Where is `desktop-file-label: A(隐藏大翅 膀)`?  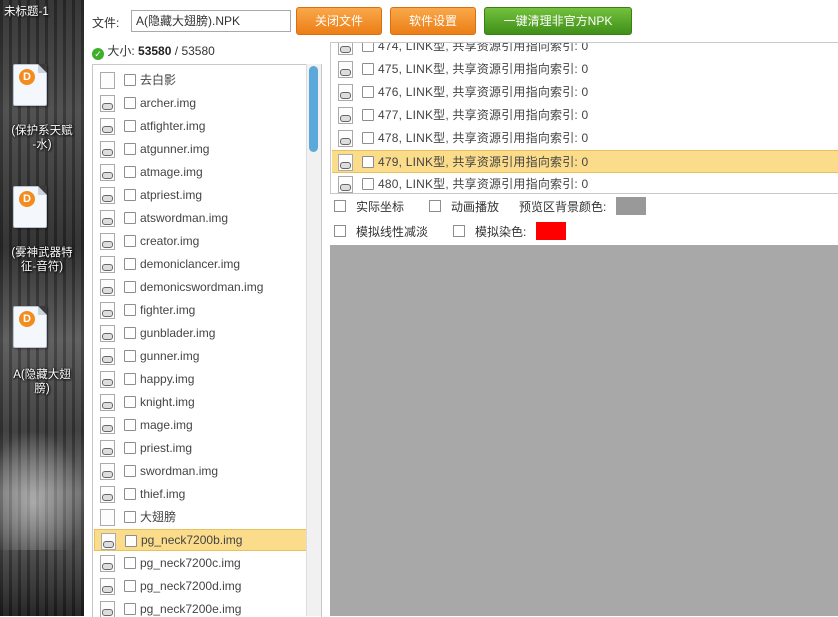
desktop-file-label: A(隐藏大翅 膀) is located at coordinates (42, 382).